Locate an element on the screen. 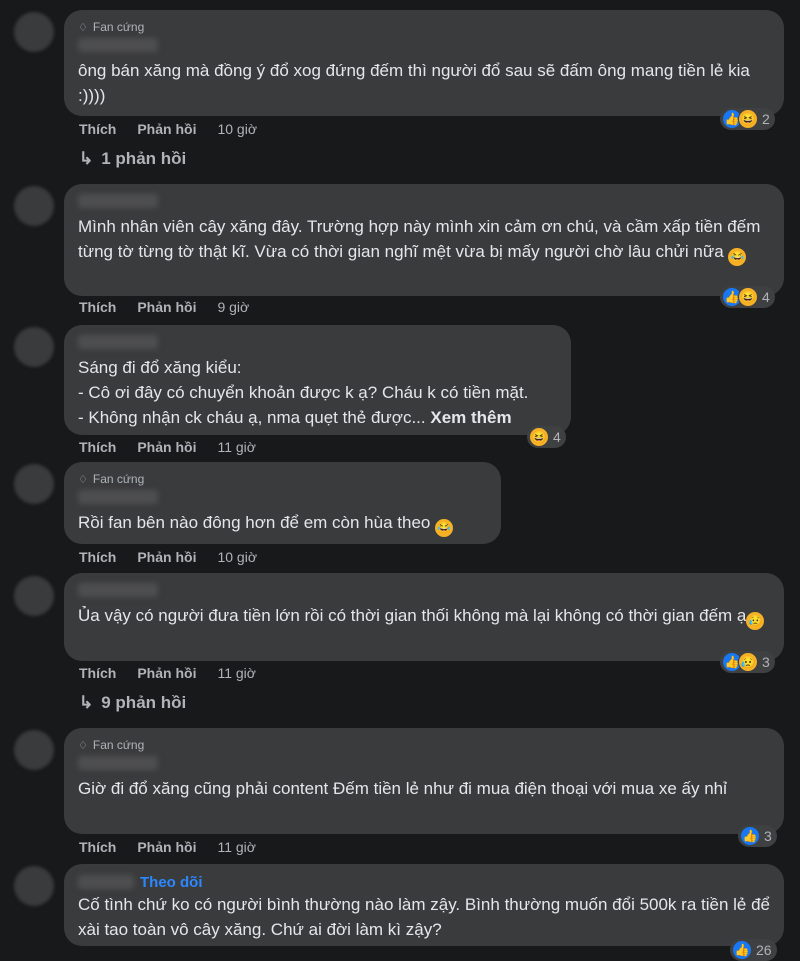 Image resolution: width=800 pixels, height=961 pixels. reaction-summary: 😆 4 is located at coordinates (546, 437).